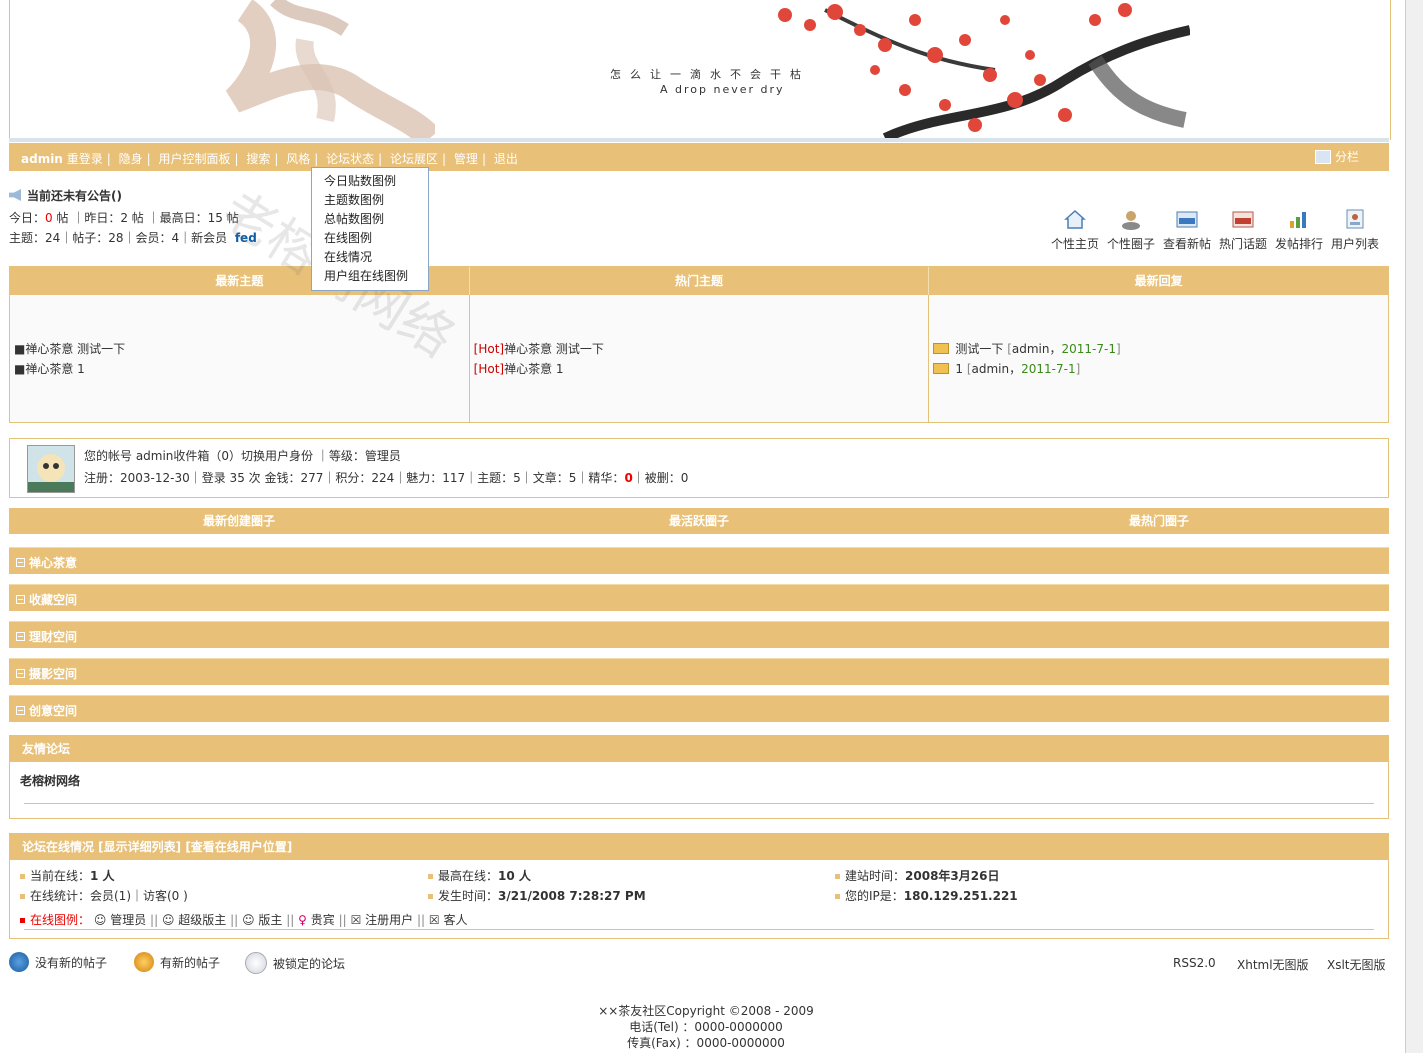 The height and width of the screenshot is (1053, 1423). I want to click on banner: 怎么让一滴水不会干枯 A drop never dry, so click(700, 70).